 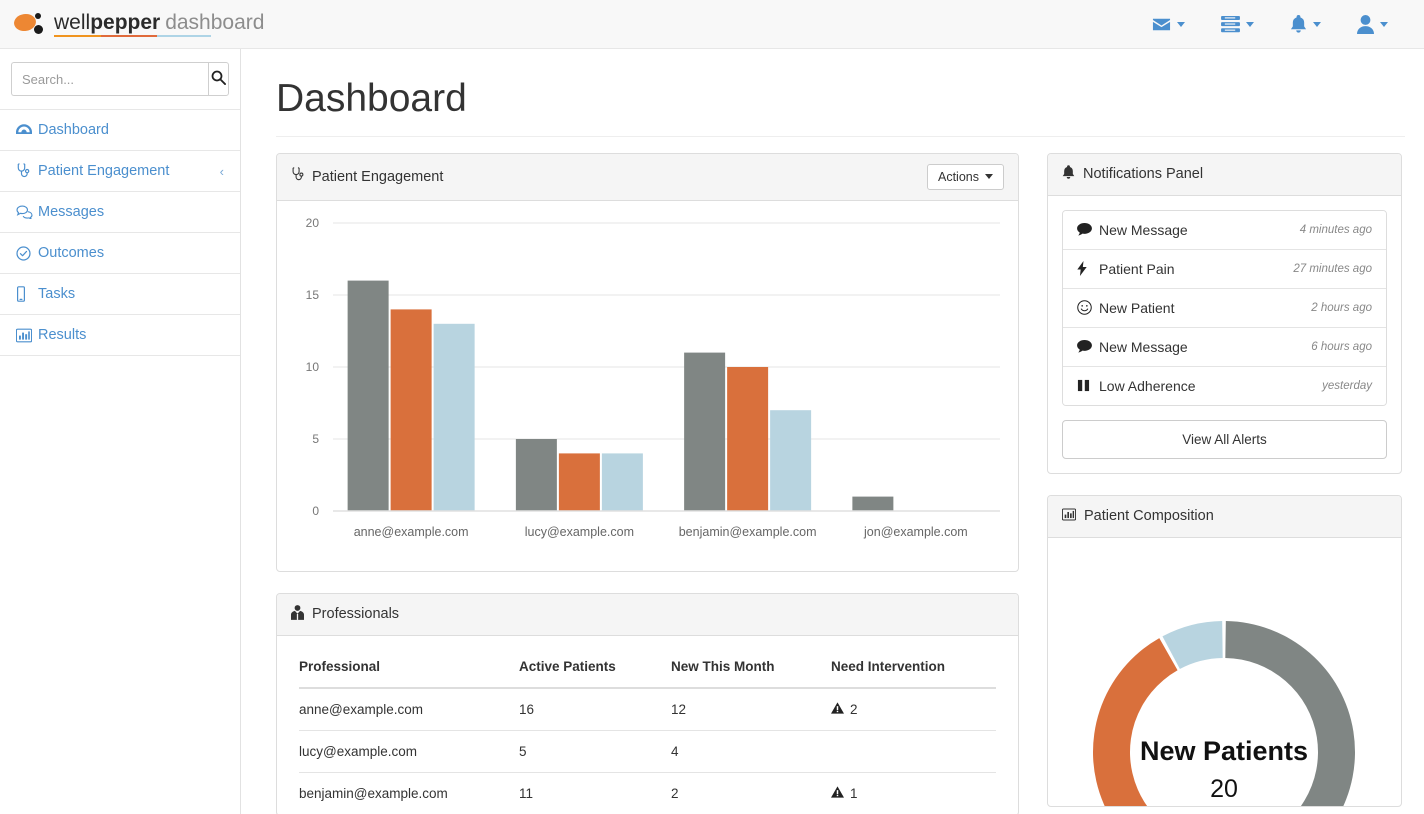 I want to click on column-header-professional: Professional, so click(x=409, y=667).